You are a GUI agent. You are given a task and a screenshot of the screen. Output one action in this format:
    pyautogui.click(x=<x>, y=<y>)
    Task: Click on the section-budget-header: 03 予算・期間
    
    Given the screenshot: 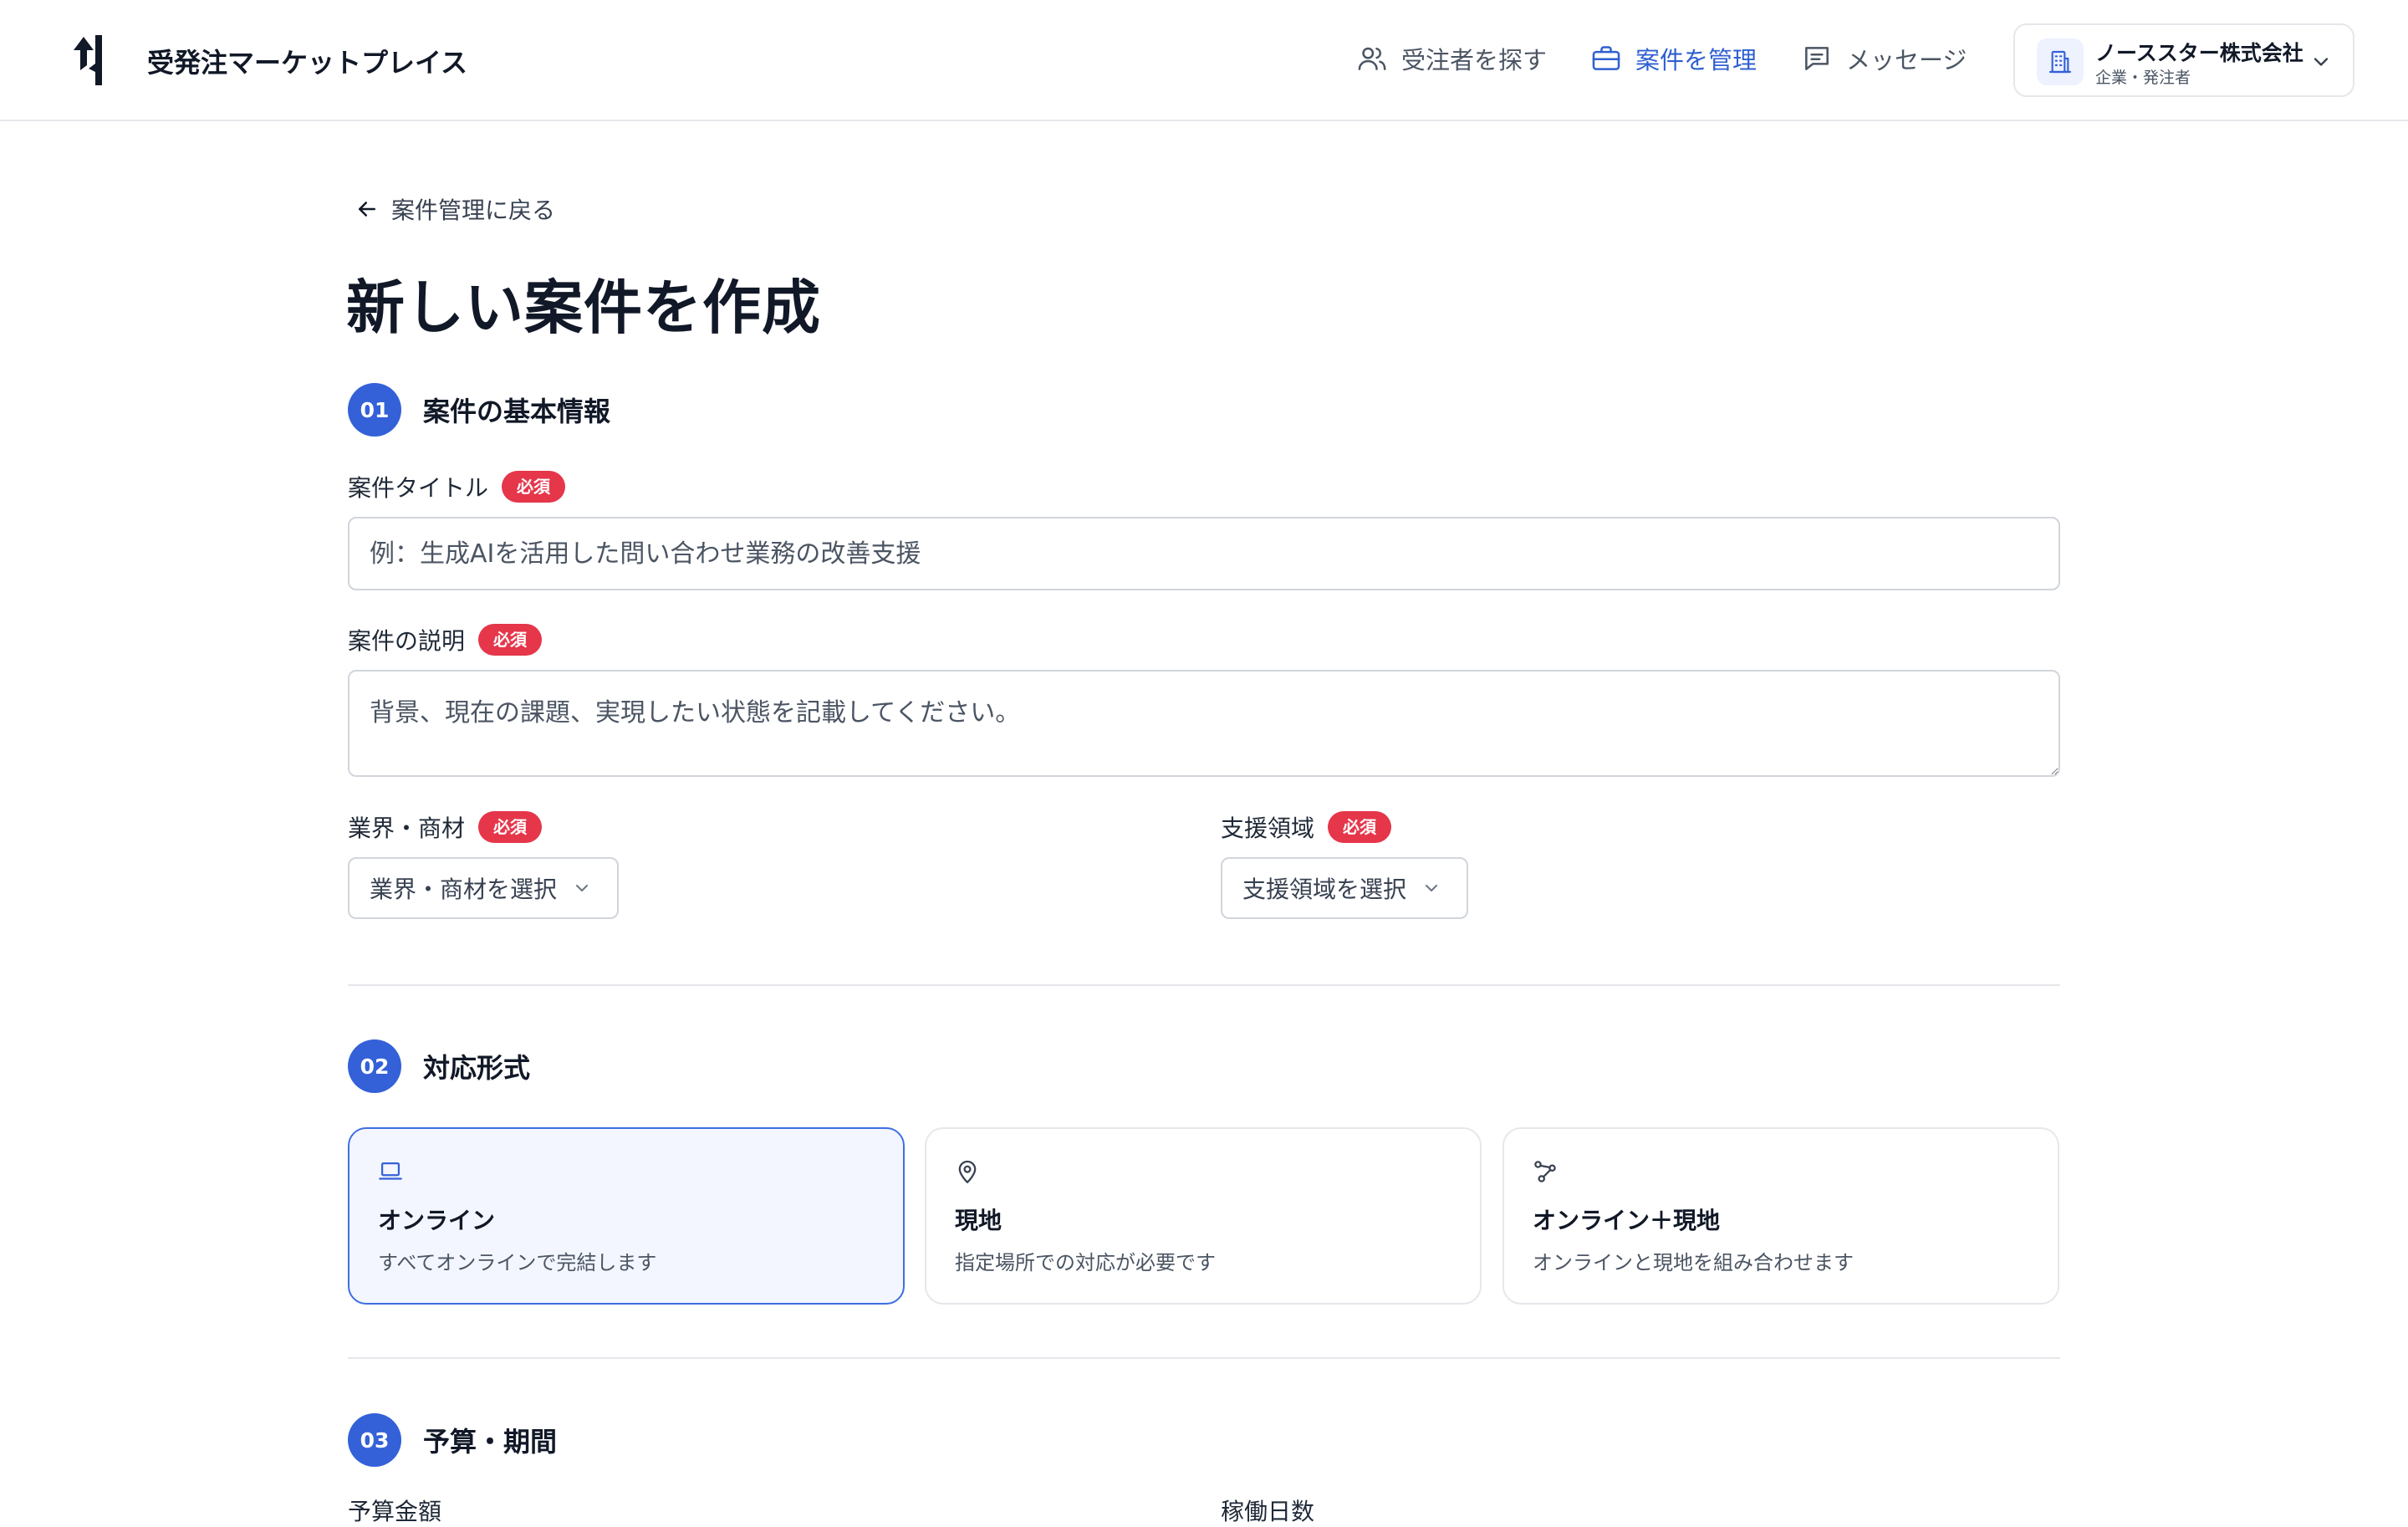 What is the action you would take?
    pyautogui.click(x=453, y=1440)
    